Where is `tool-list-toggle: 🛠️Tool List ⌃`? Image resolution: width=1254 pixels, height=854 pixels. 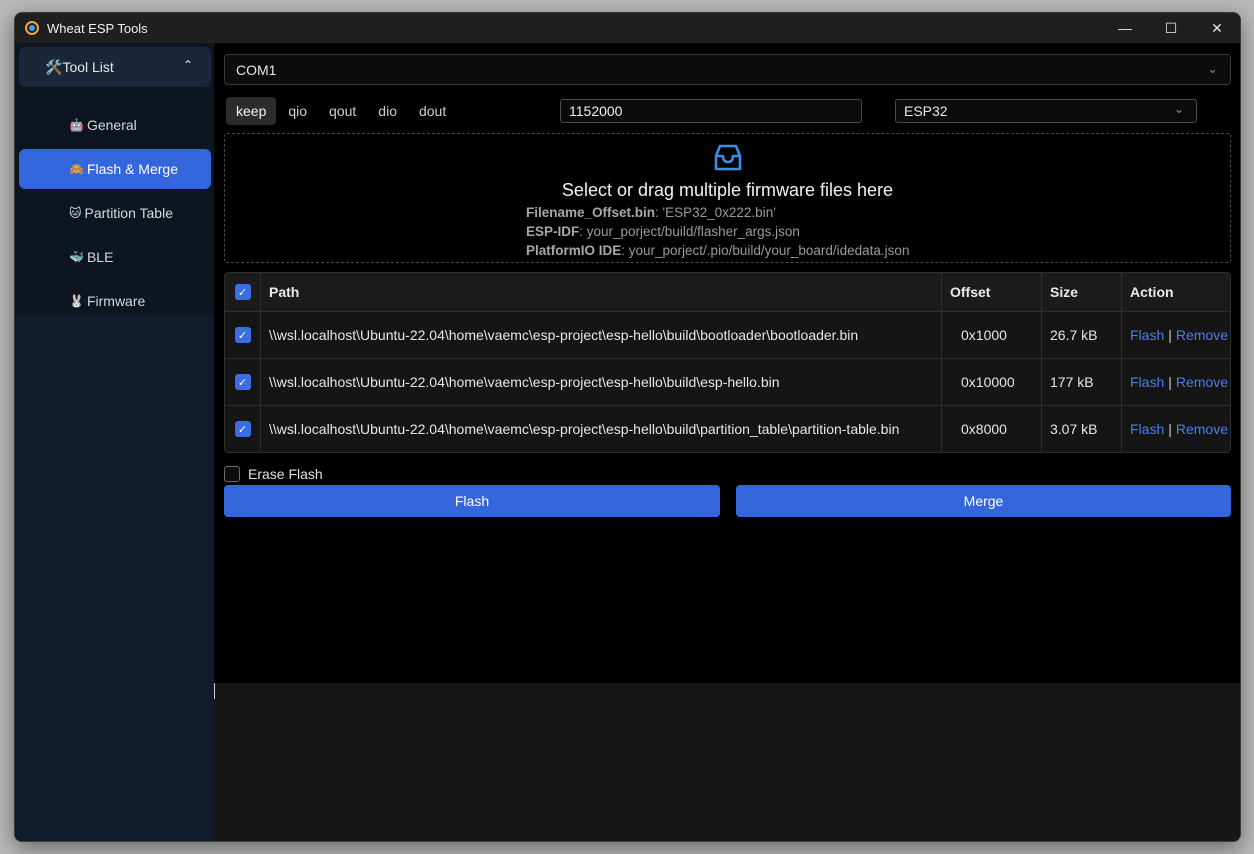 tool-list-toggle: 🛠️Tool List ⌃ is located at coordinates (115, 67).